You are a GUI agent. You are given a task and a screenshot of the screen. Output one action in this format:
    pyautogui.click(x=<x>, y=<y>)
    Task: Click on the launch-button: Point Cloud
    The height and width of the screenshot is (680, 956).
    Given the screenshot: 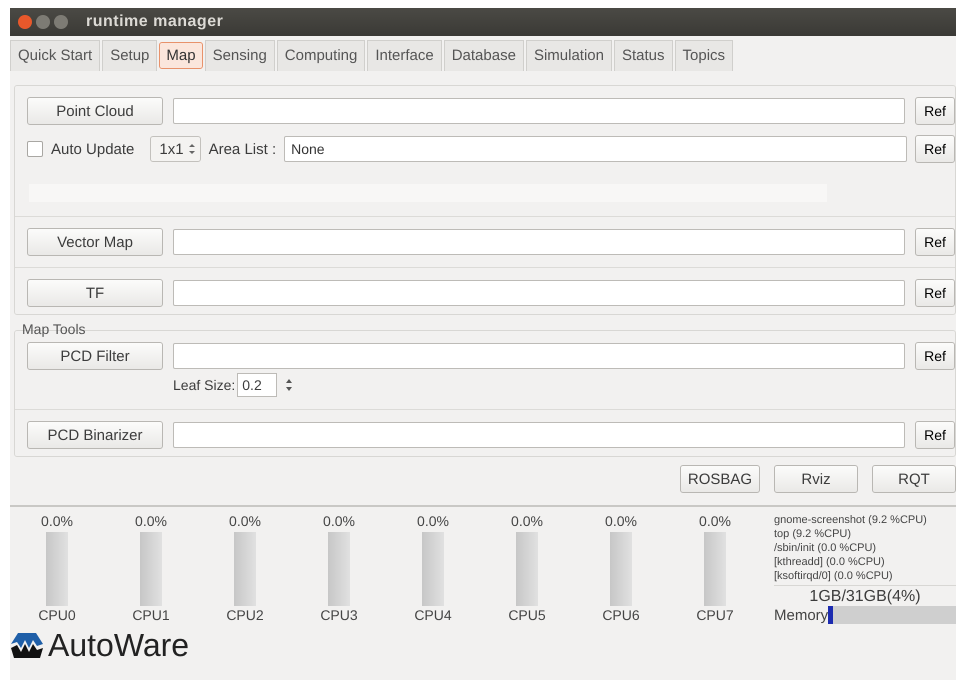 What is the action you would take?
    pyautogui.click(x=95, y=111)
    